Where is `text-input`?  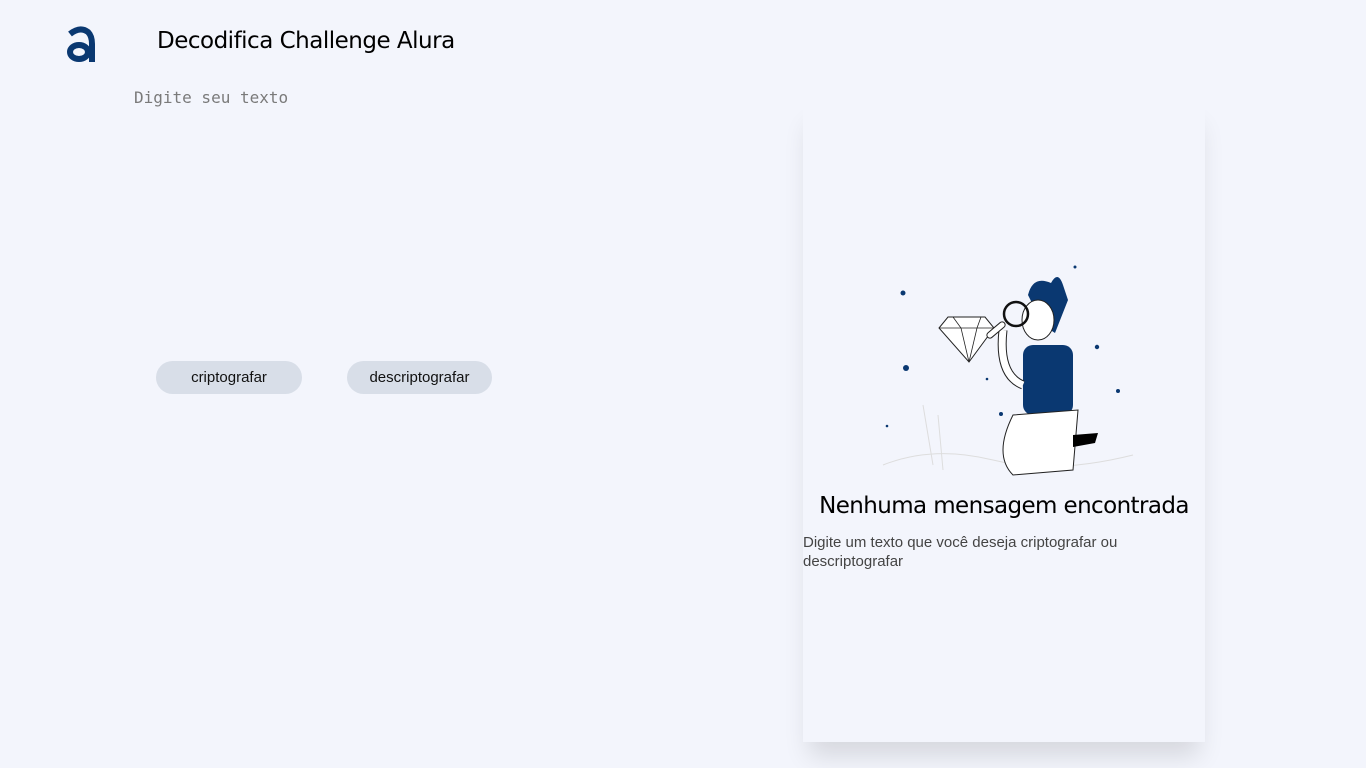
text-input is located at coordinates (444, 213).